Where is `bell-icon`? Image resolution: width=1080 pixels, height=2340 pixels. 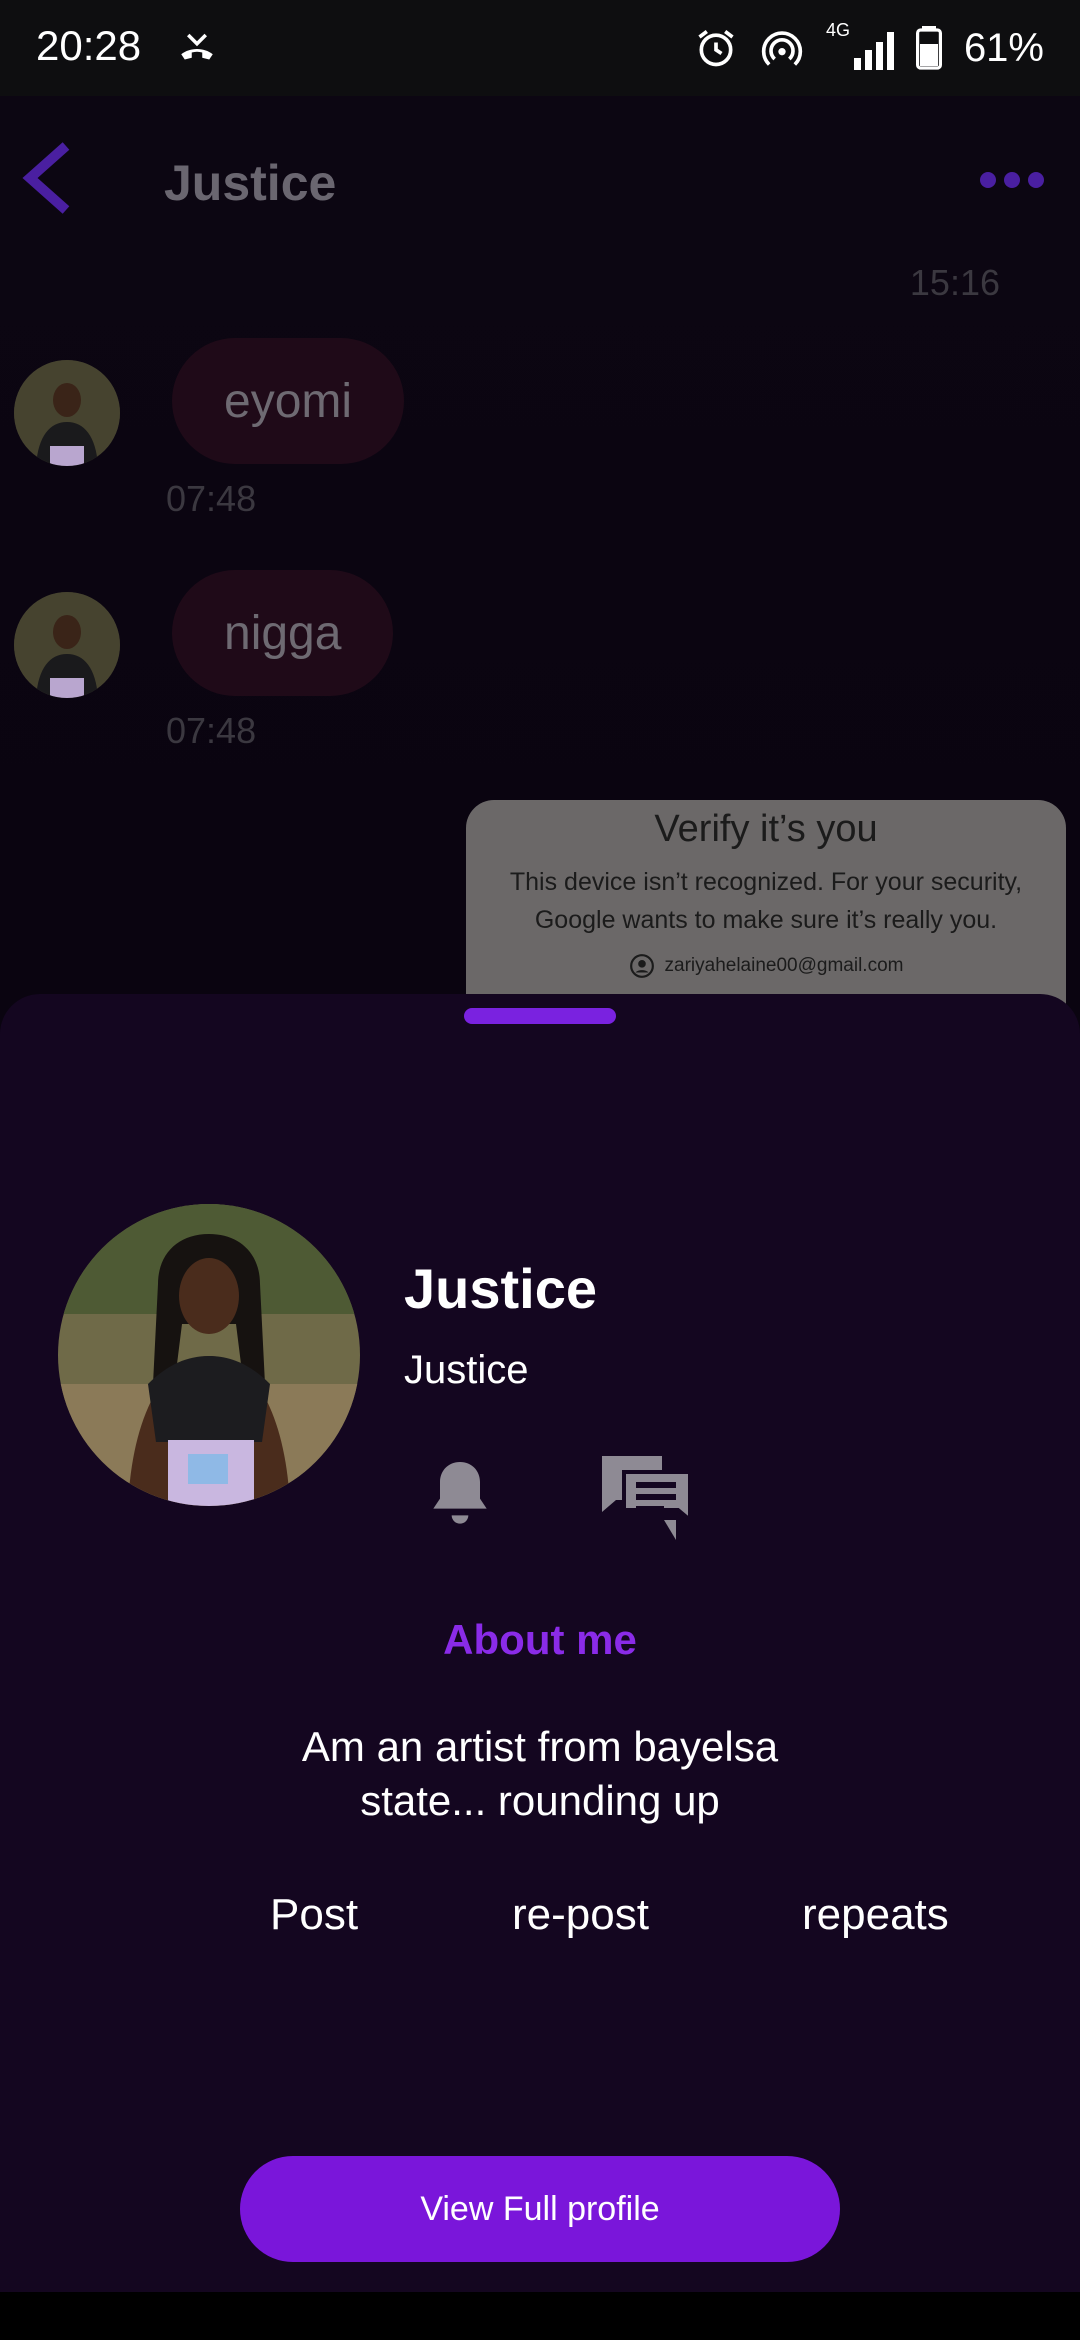 bell-icon is located at coordinates (460, 1492).